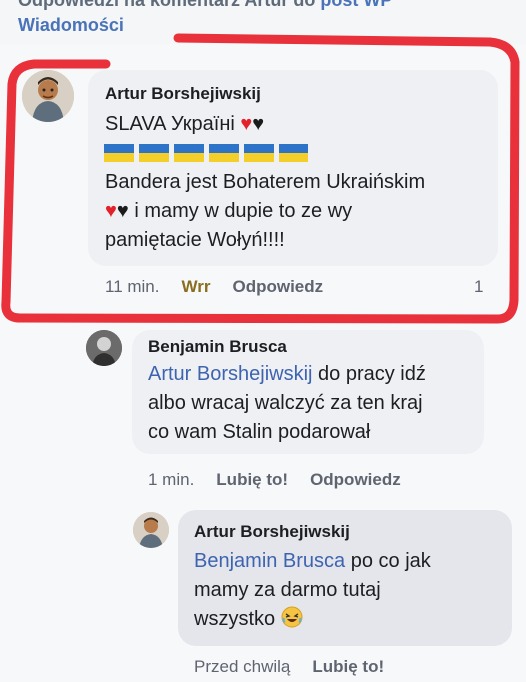 The image size is (526, 682). What do you see at coordinates (230, 374) in the screenshot?
I see `mention-link: Artur Borshejiwskij` at bounding box center [230, 374].